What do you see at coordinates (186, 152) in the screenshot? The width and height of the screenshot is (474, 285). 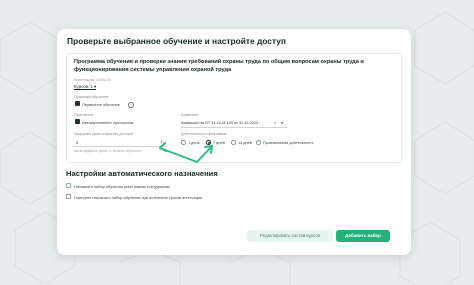 I see `highlight-arrows` at bounding box center [186, 152].